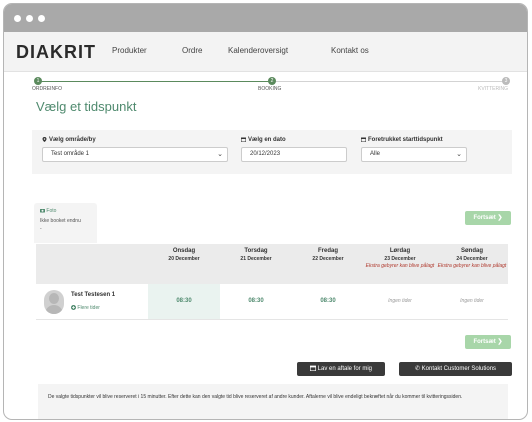  Describe the element at coordinates (414, 154) in the screenshot. I see `time-select: Alle ⌄` at that location.